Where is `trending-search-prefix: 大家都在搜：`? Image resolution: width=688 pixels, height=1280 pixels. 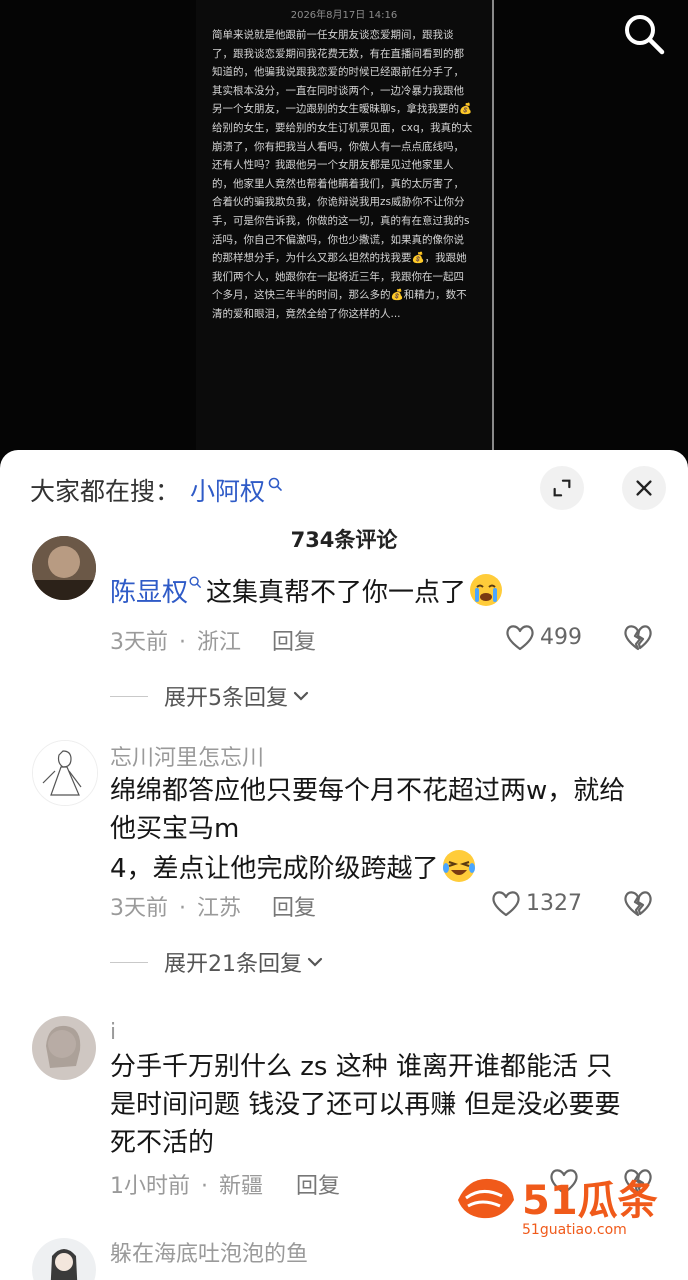
trending-search-prefix: 大家都在搜： is located at coordinates (105, 491).